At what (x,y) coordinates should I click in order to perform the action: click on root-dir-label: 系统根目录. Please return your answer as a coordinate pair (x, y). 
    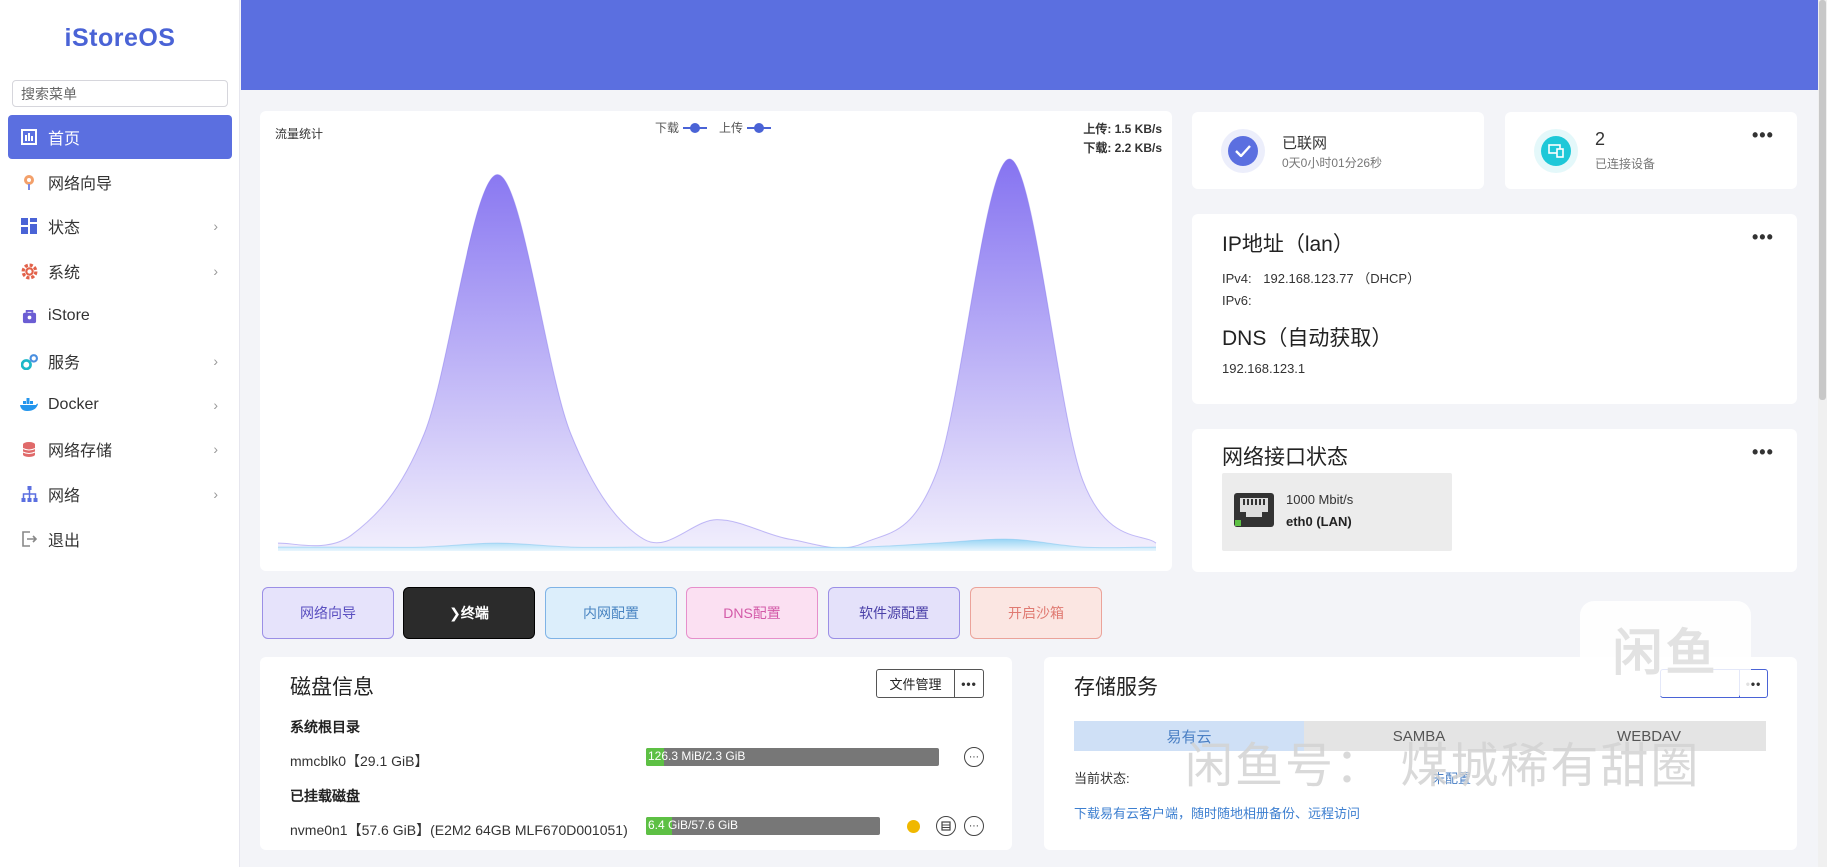
    Looking at the image, I should click on (325, 727).